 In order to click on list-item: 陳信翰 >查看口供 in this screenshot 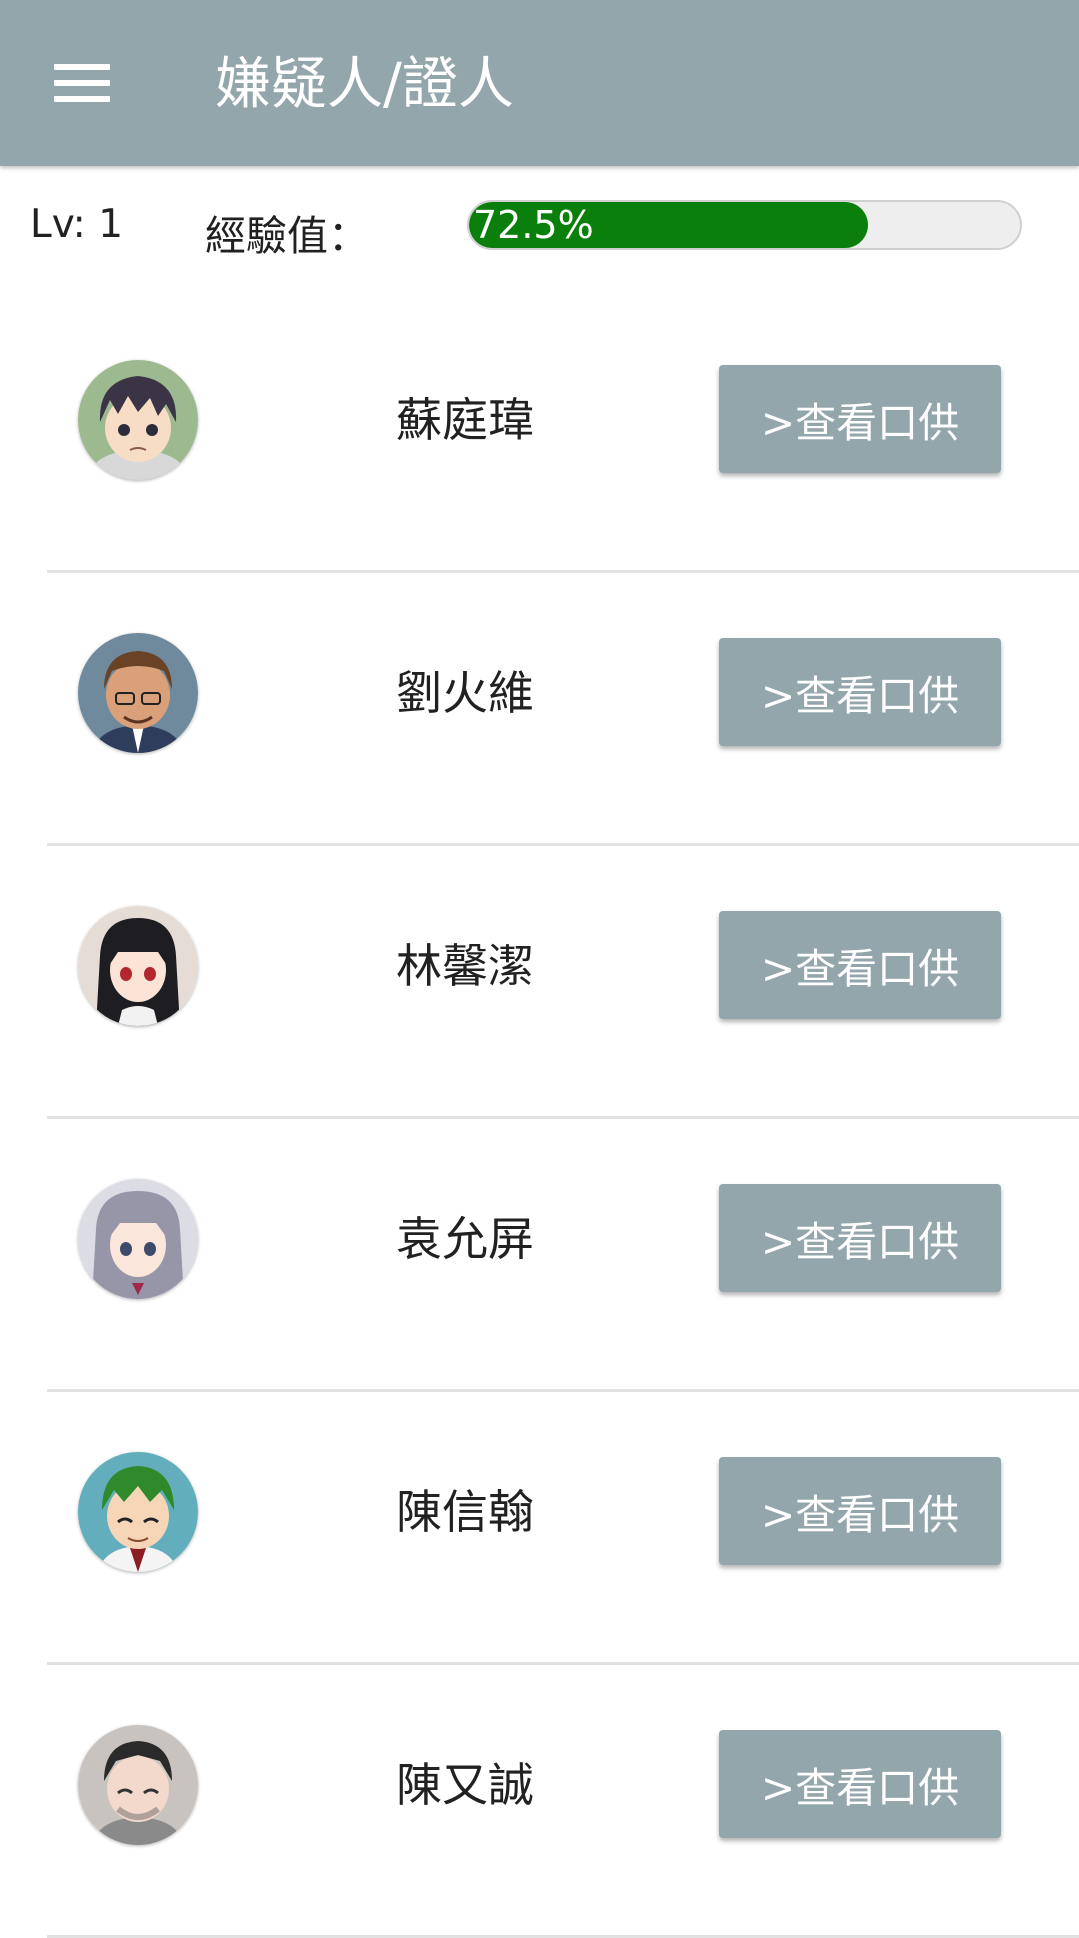, I will do `click(539, 1528)`.